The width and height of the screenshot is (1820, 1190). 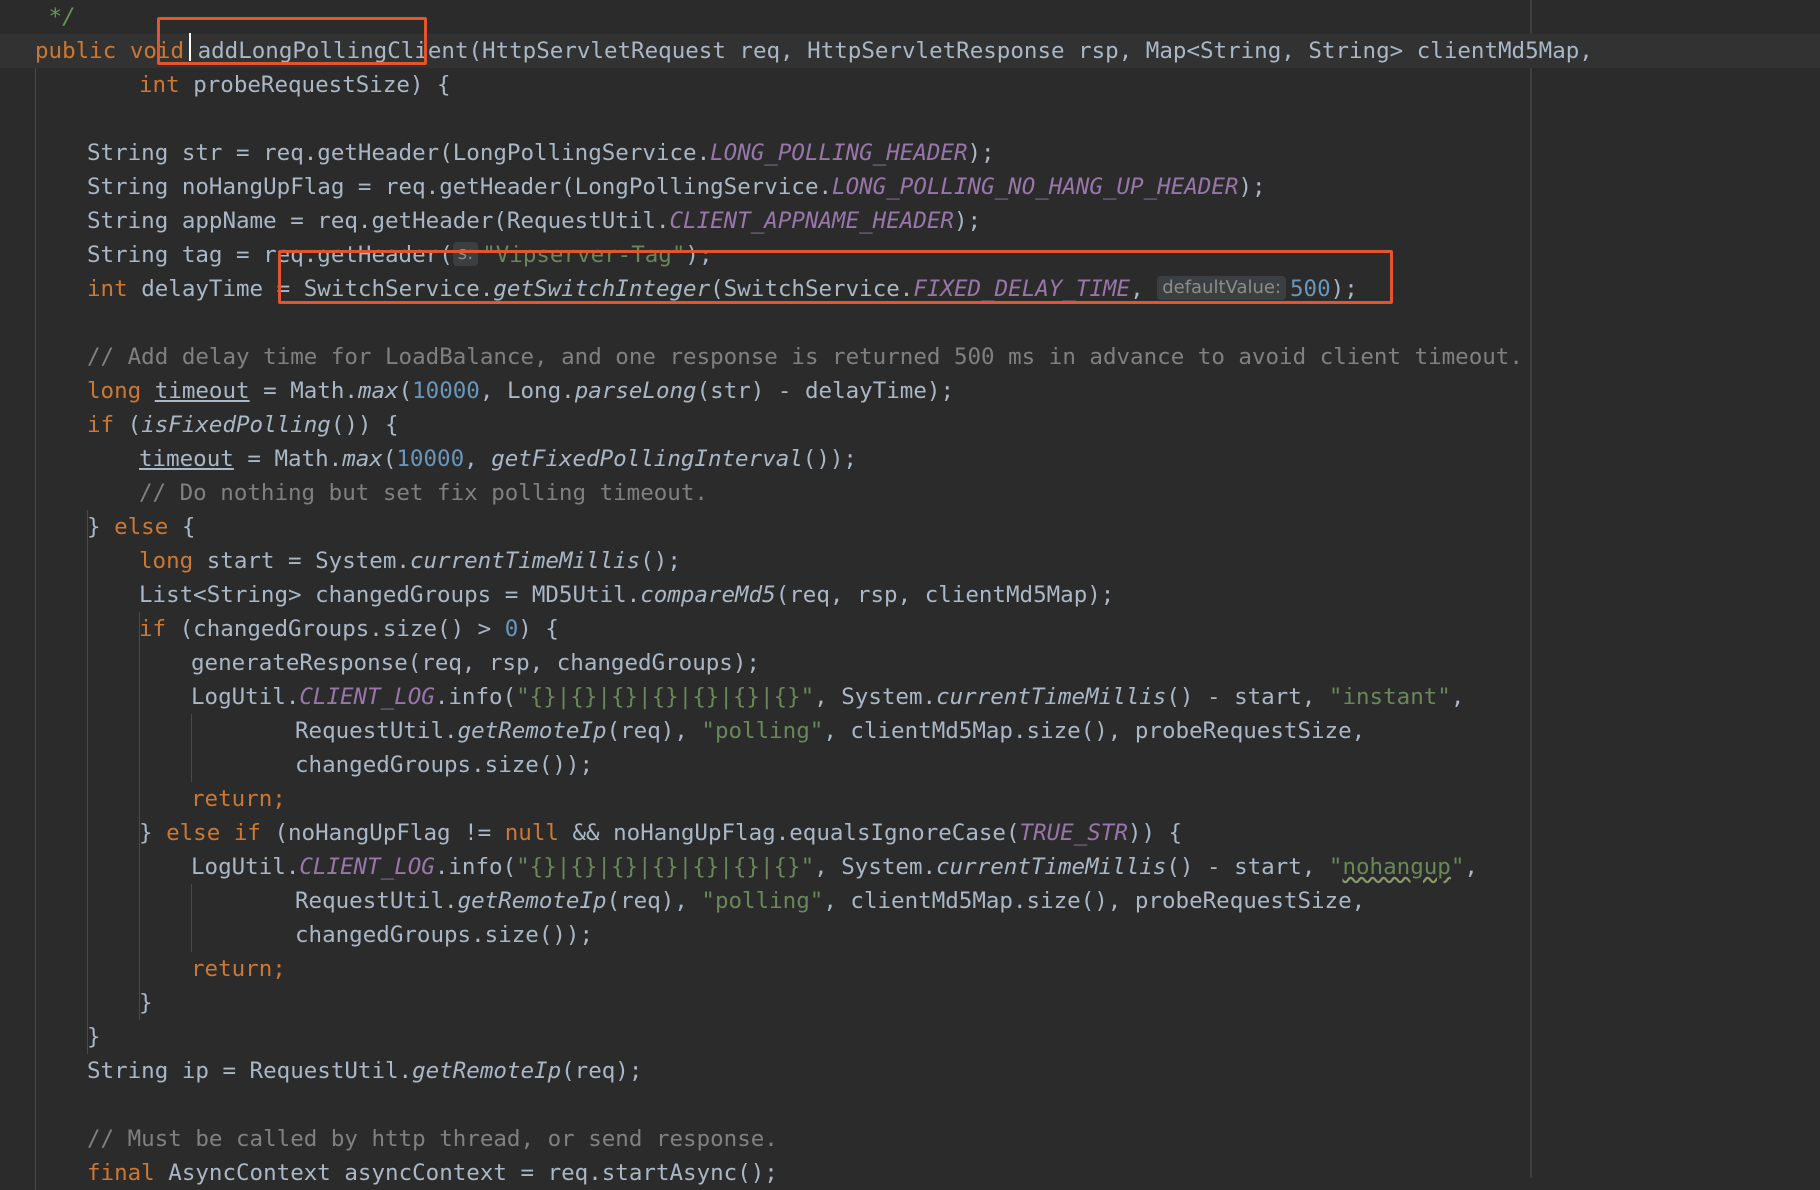 I want to click on code-token: ;, so click(x=279, y=969).